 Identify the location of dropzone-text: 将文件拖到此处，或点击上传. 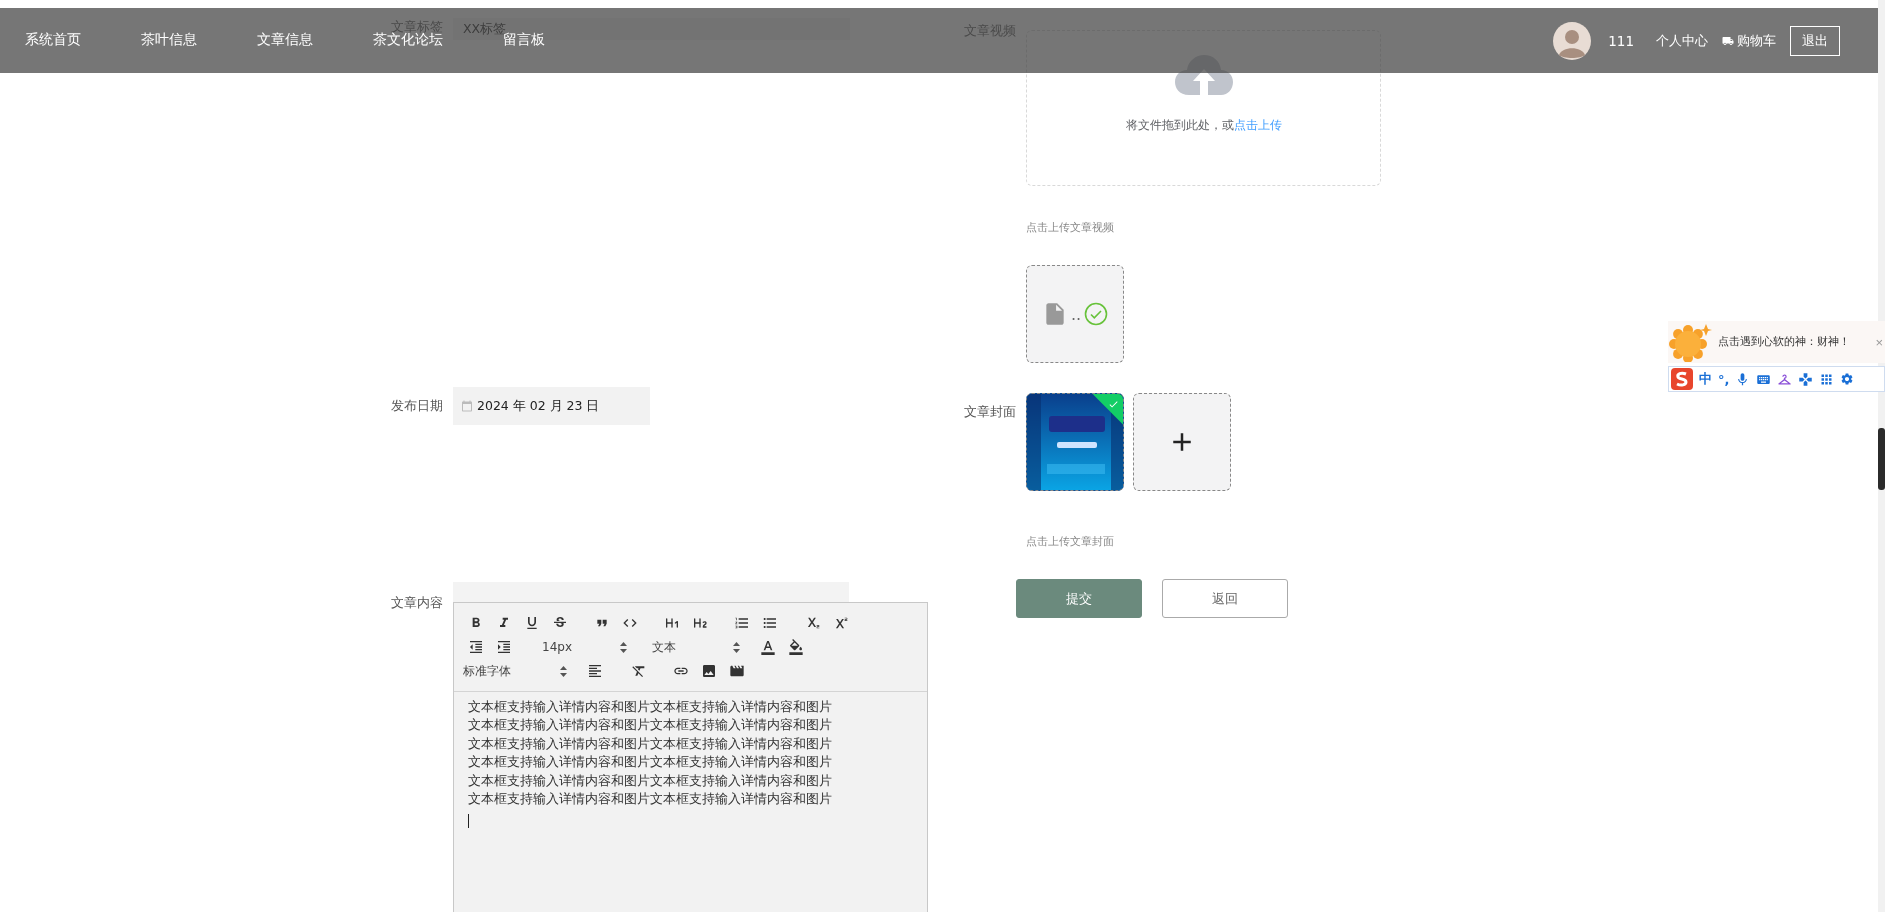
(1203, 125).